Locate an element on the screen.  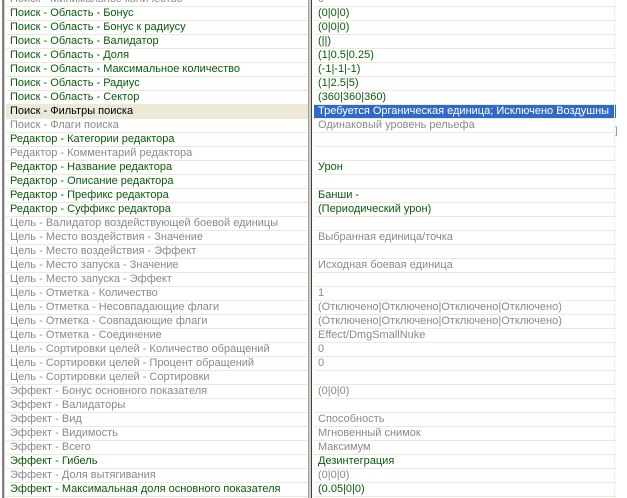
property-row: Поиск - Область - Бонус к радиусу (0|0|0) is located at coordinates (313, 28).